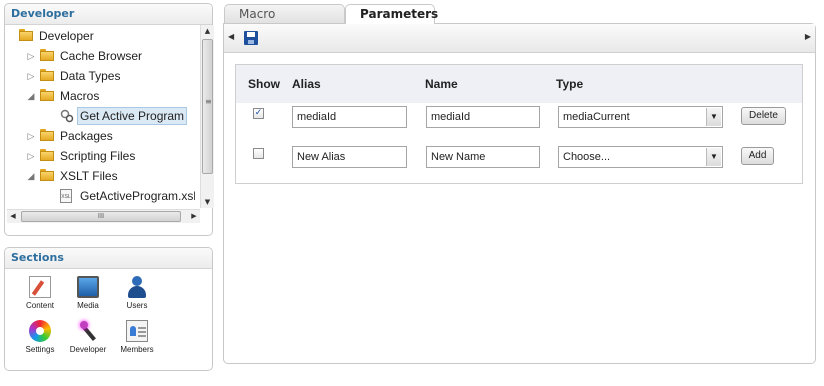 The image size is (824, 386). What do you see at coordinates (391, 14) in the screenshot?
I see `tab-parameters: Parameters` at bounding box center [391, 14].